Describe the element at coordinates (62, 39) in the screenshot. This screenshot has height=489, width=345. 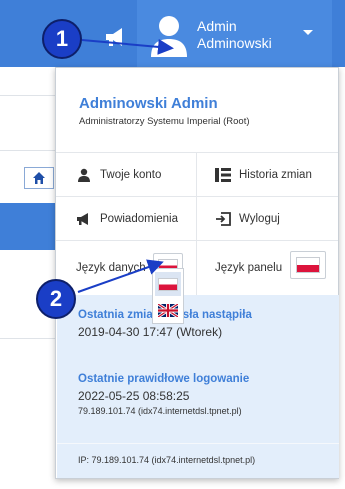
I see `annotation-badge-1: 1` at that location.